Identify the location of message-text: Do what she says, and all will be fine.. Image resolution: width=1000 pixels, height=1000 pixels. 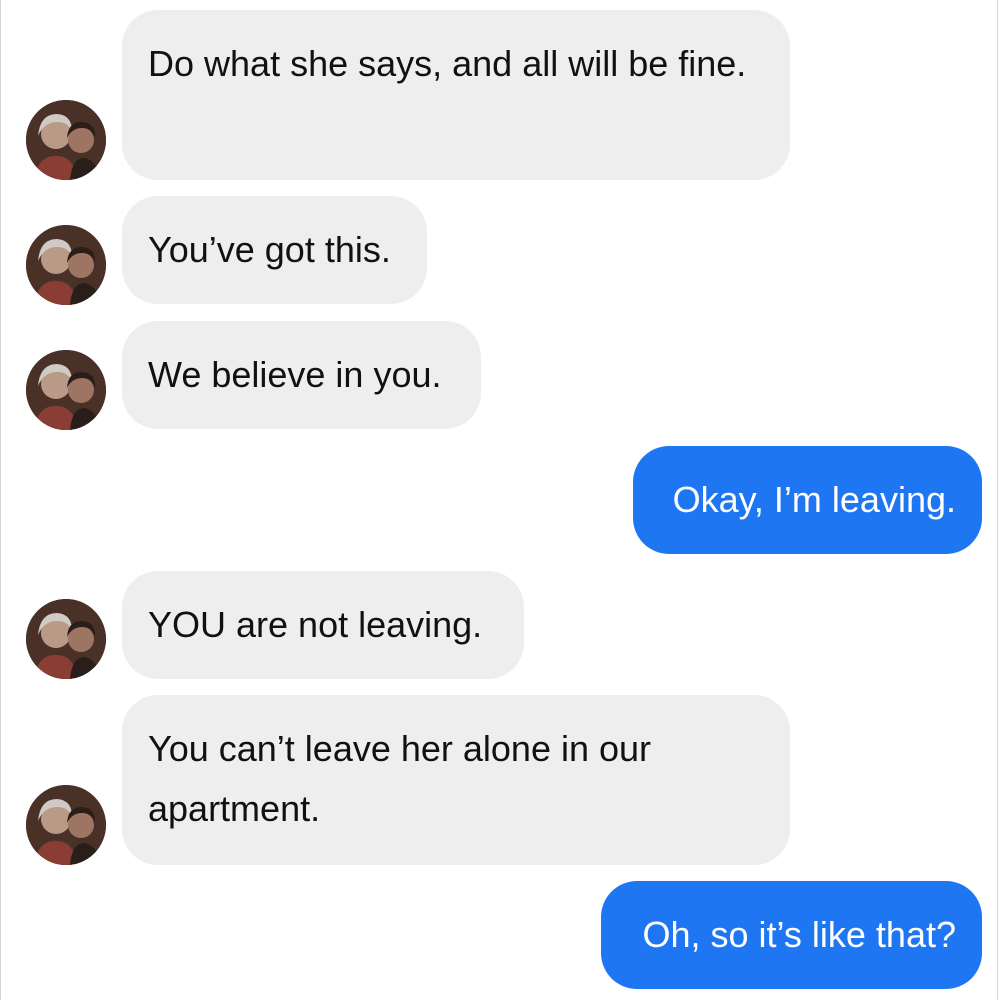
(447, 63).